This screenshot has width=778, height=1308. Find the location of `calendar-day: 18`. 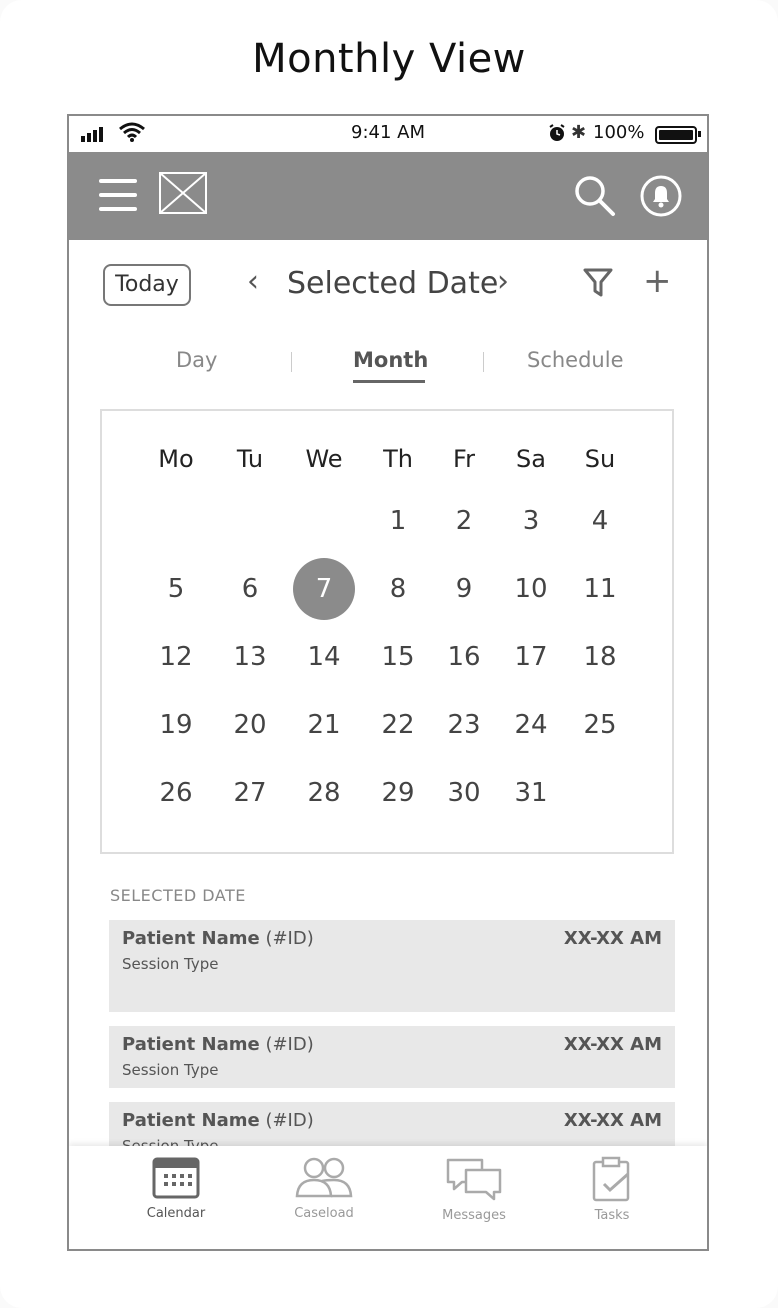

calendar-day: 18 is located at coordinates (600, 657).